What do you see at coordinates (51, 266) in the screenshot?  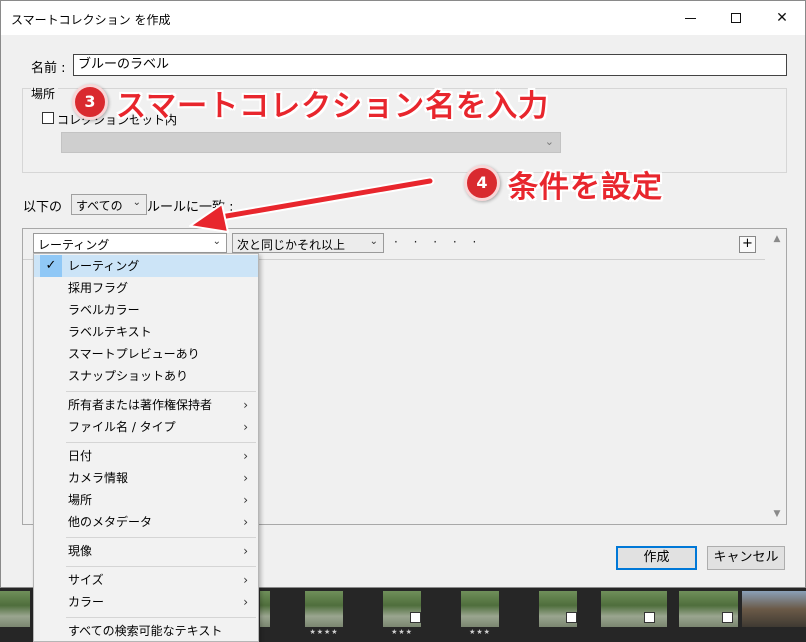 I see `checkmark-icon: ✓` at bounding box center [51, 266].